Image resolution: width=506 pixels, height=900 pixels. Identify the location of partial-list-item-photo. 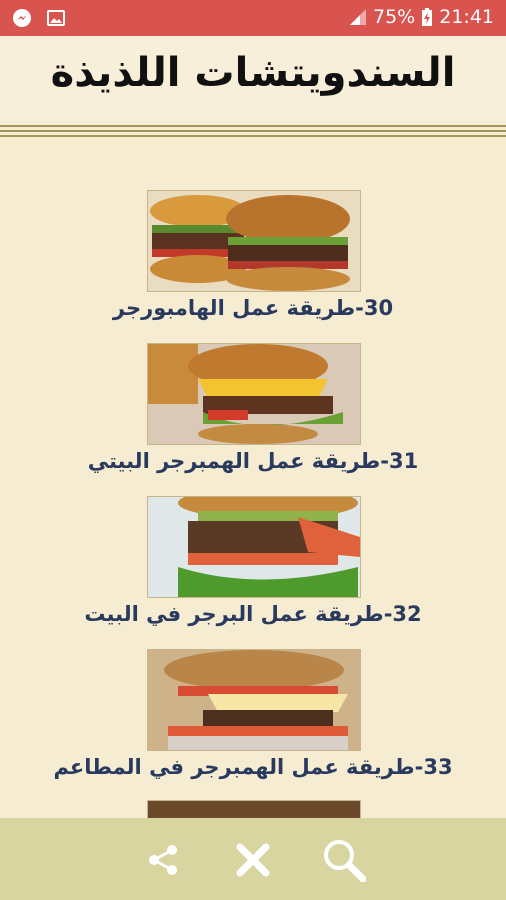
(254, 810).